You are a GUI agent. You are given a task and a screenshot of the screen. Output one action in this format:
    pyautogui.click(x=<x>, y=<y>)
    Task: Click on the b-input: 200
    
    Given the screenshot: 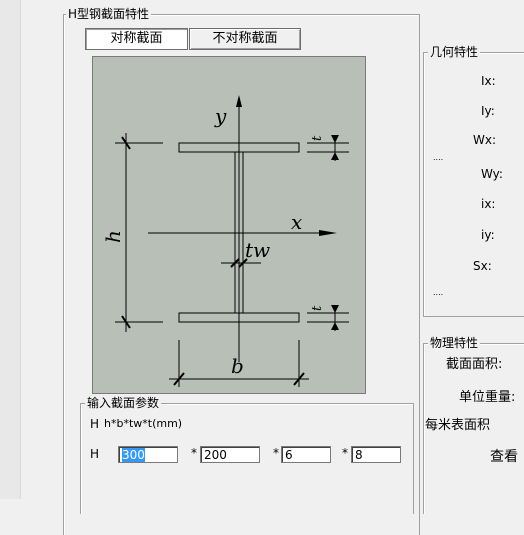 What is the action you would take?
    pyautogui.click(x=230, y=454)
    